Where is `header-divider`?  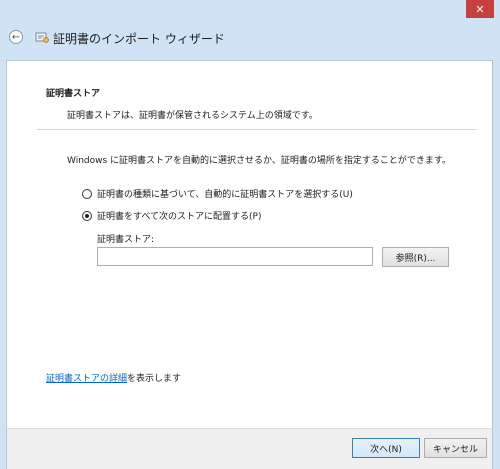 header-divider is located at coordinates (256, 129).